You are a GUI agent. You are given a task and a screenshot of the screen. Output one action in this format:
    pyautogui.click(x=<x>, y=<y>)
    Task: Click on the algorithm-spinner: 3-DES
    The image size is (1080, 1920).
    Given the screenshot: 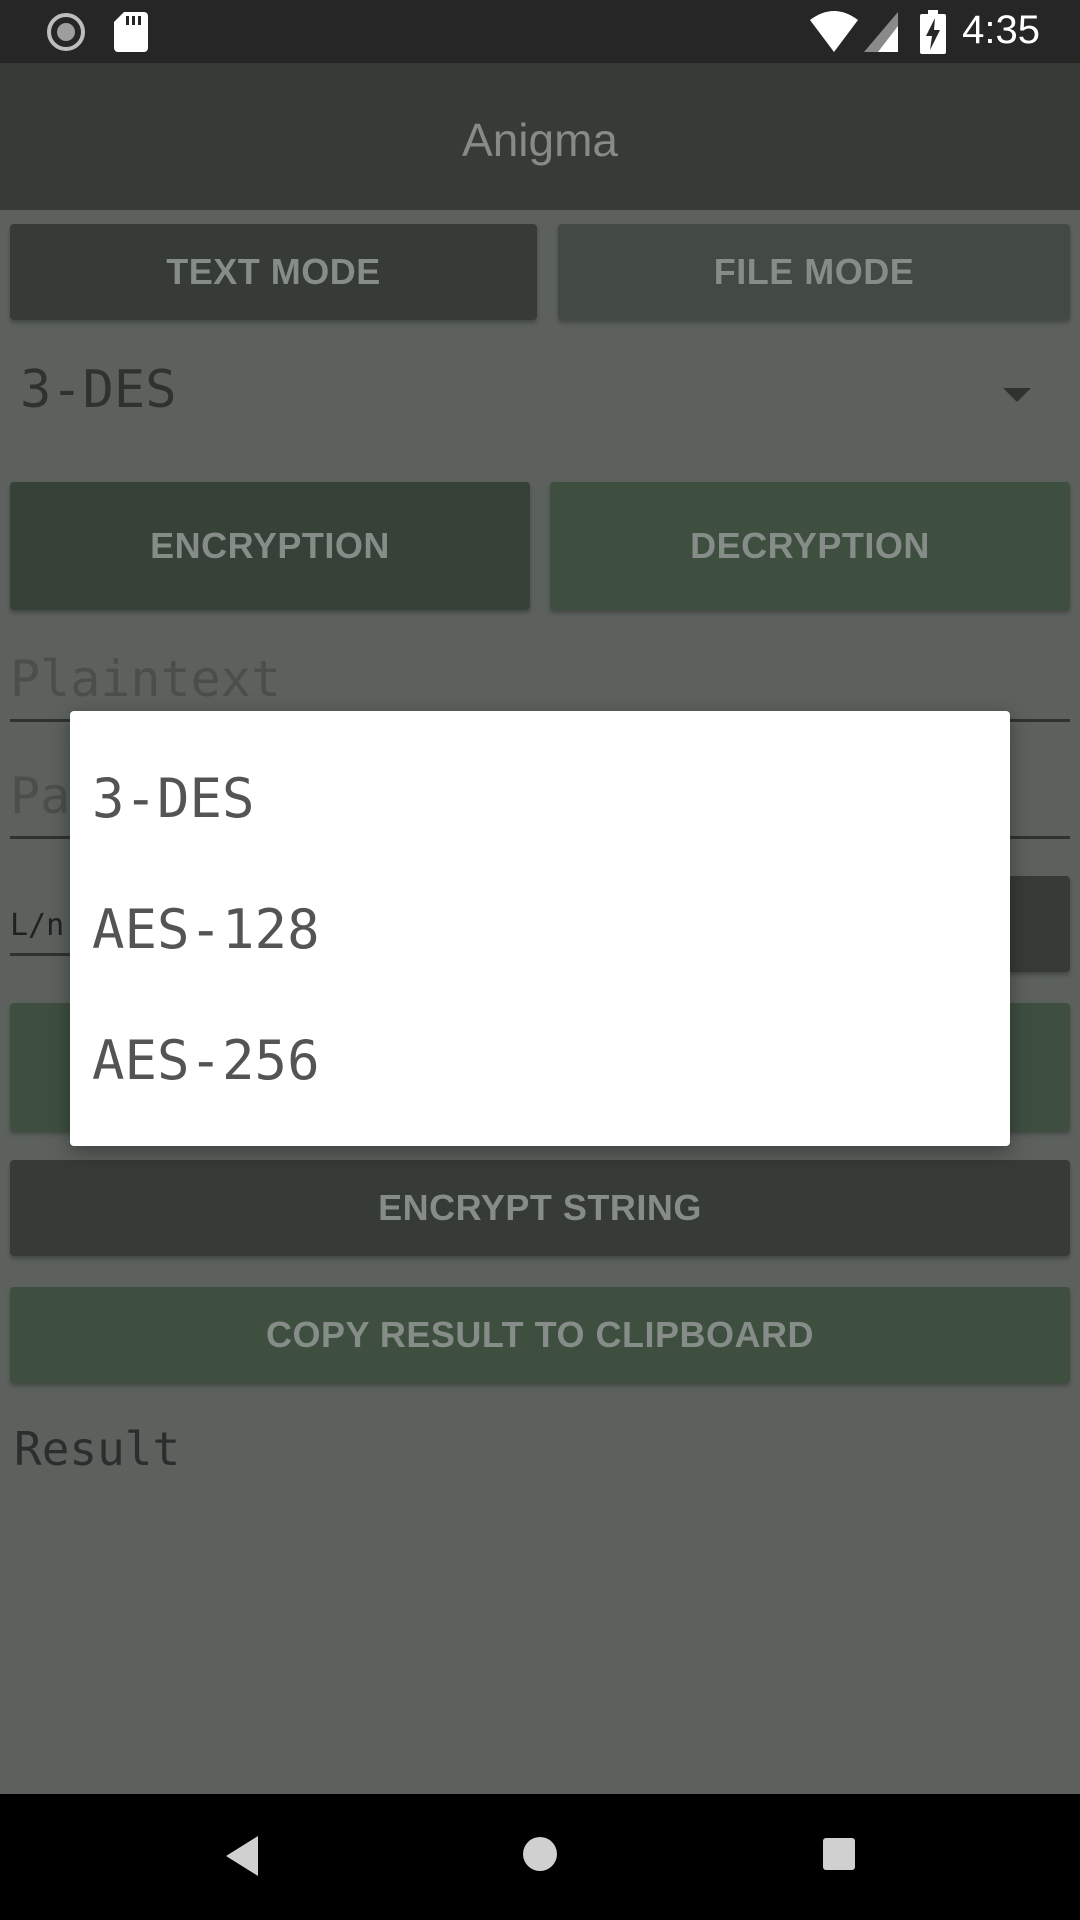 What is the action you would take?
    pyautogui.click(x=540, y=390)
    